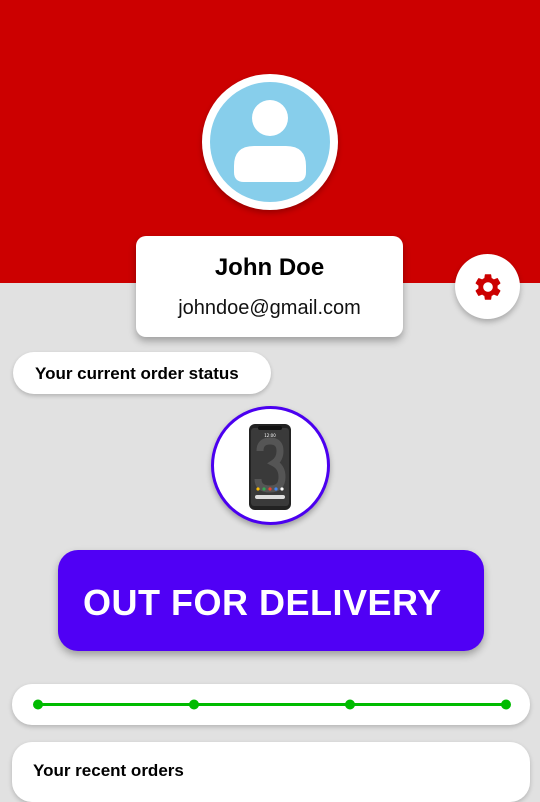  Describe the element at coordinates (137, 373) in the screenshot. I see `current-order-status-text: Your current order status` at that location.